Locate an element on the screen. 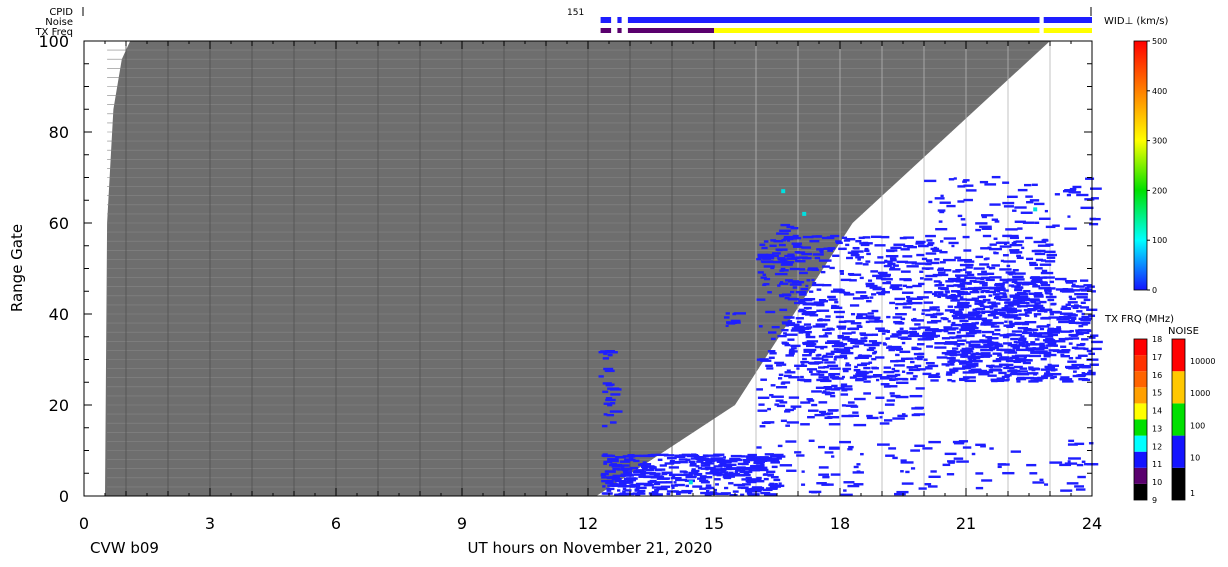 The width and height of the screenshot is (1228, 567). noise-colorbar-label: 100 is located at coordinates (1197, 425).